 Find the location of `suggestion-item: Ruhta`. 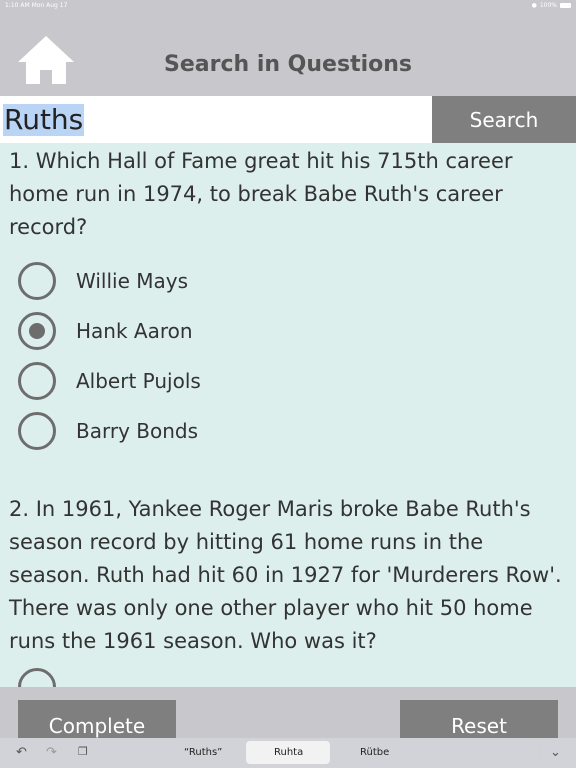

suggestion-item: Ruhta is located at coordinates (288, 752).